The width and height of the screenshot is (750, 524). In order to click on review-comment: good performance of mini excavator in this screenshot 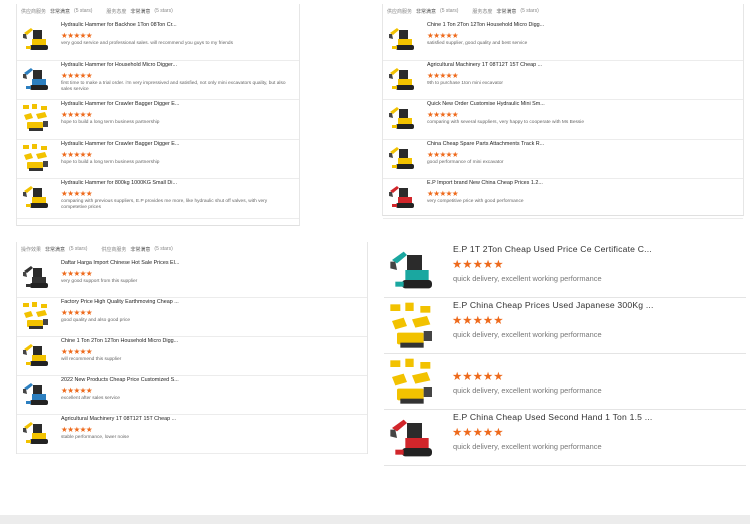, I will do `click(465, 162)`.